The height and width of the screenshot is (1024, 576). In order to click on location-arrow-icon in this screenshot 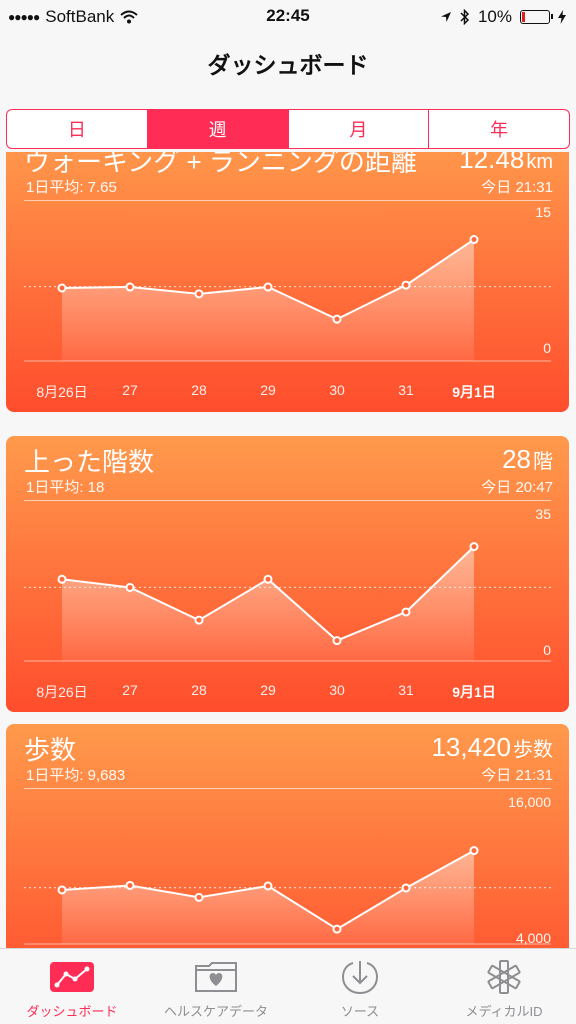, I will do `click(445, 17)`.